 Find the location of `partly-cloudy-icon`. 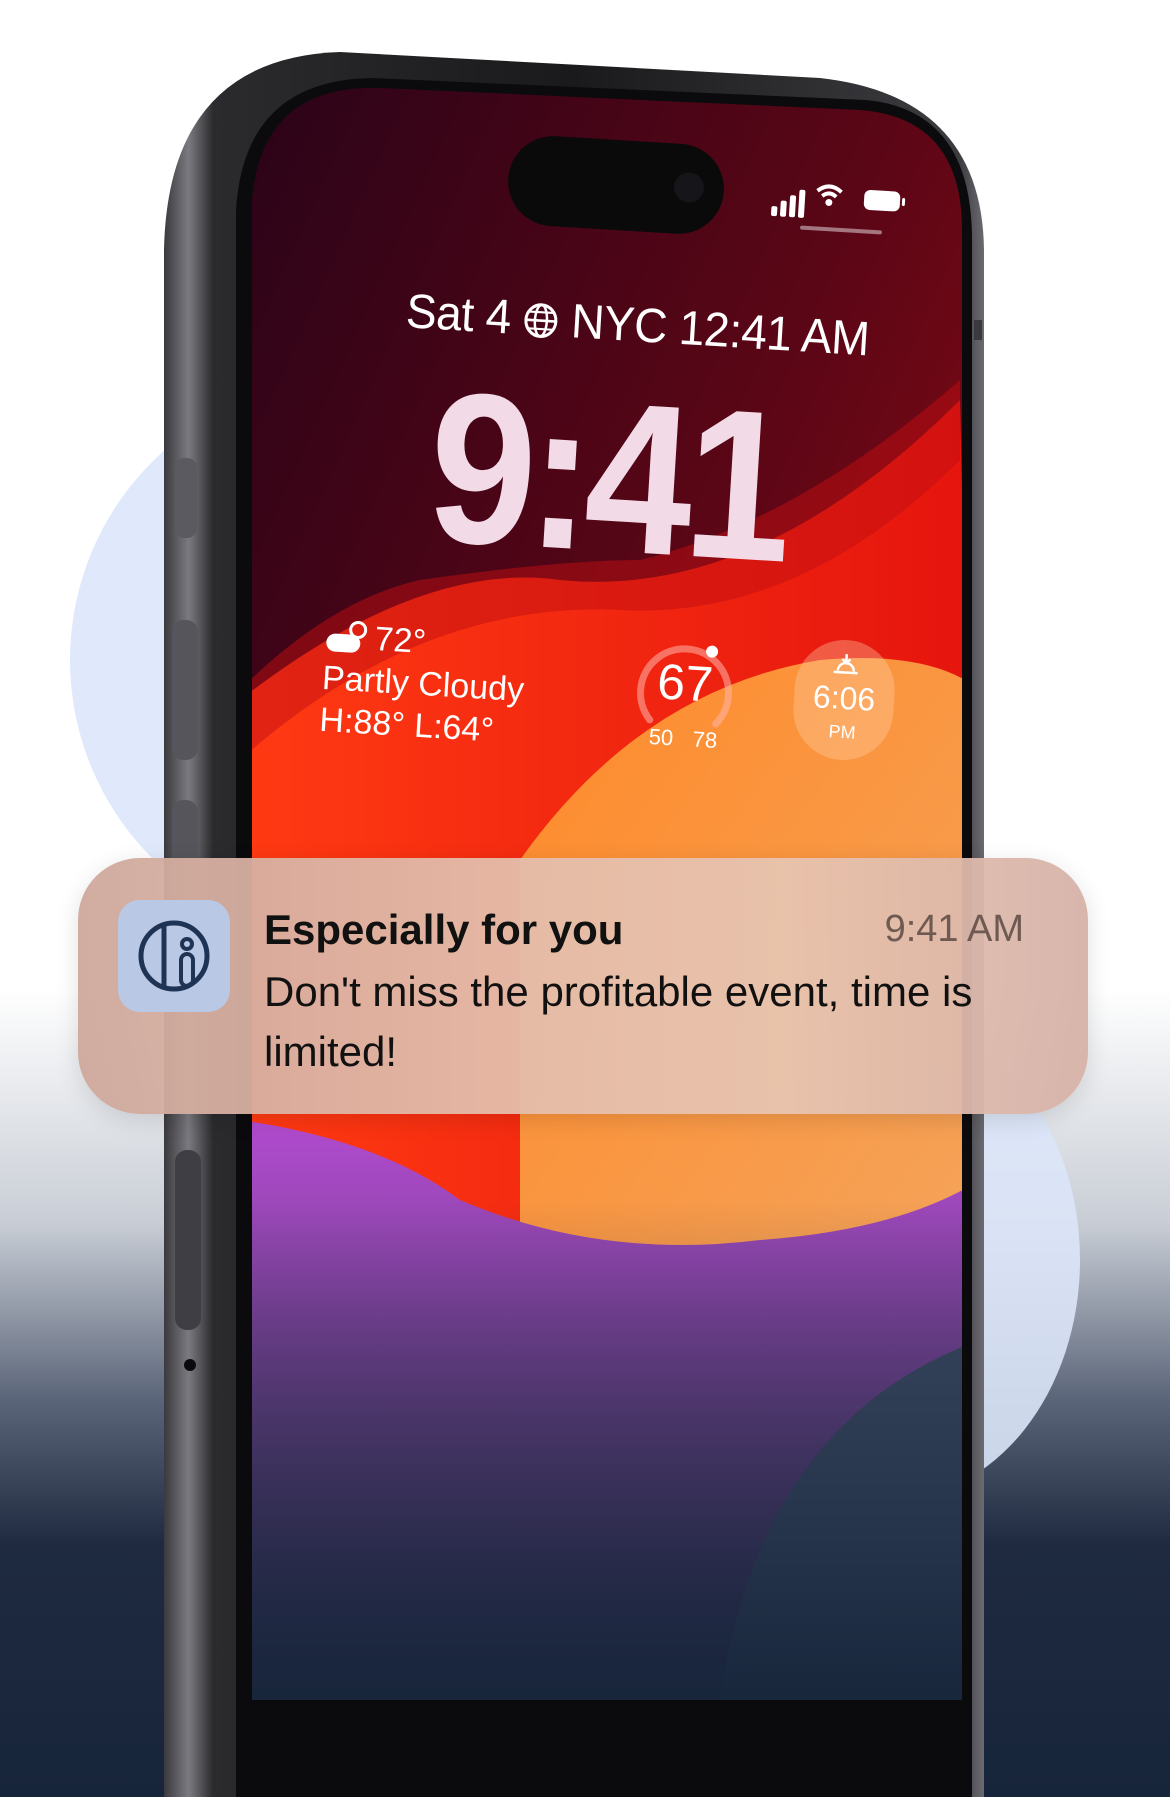

partly-cloudy-icon is located at coordinates (347, 637).